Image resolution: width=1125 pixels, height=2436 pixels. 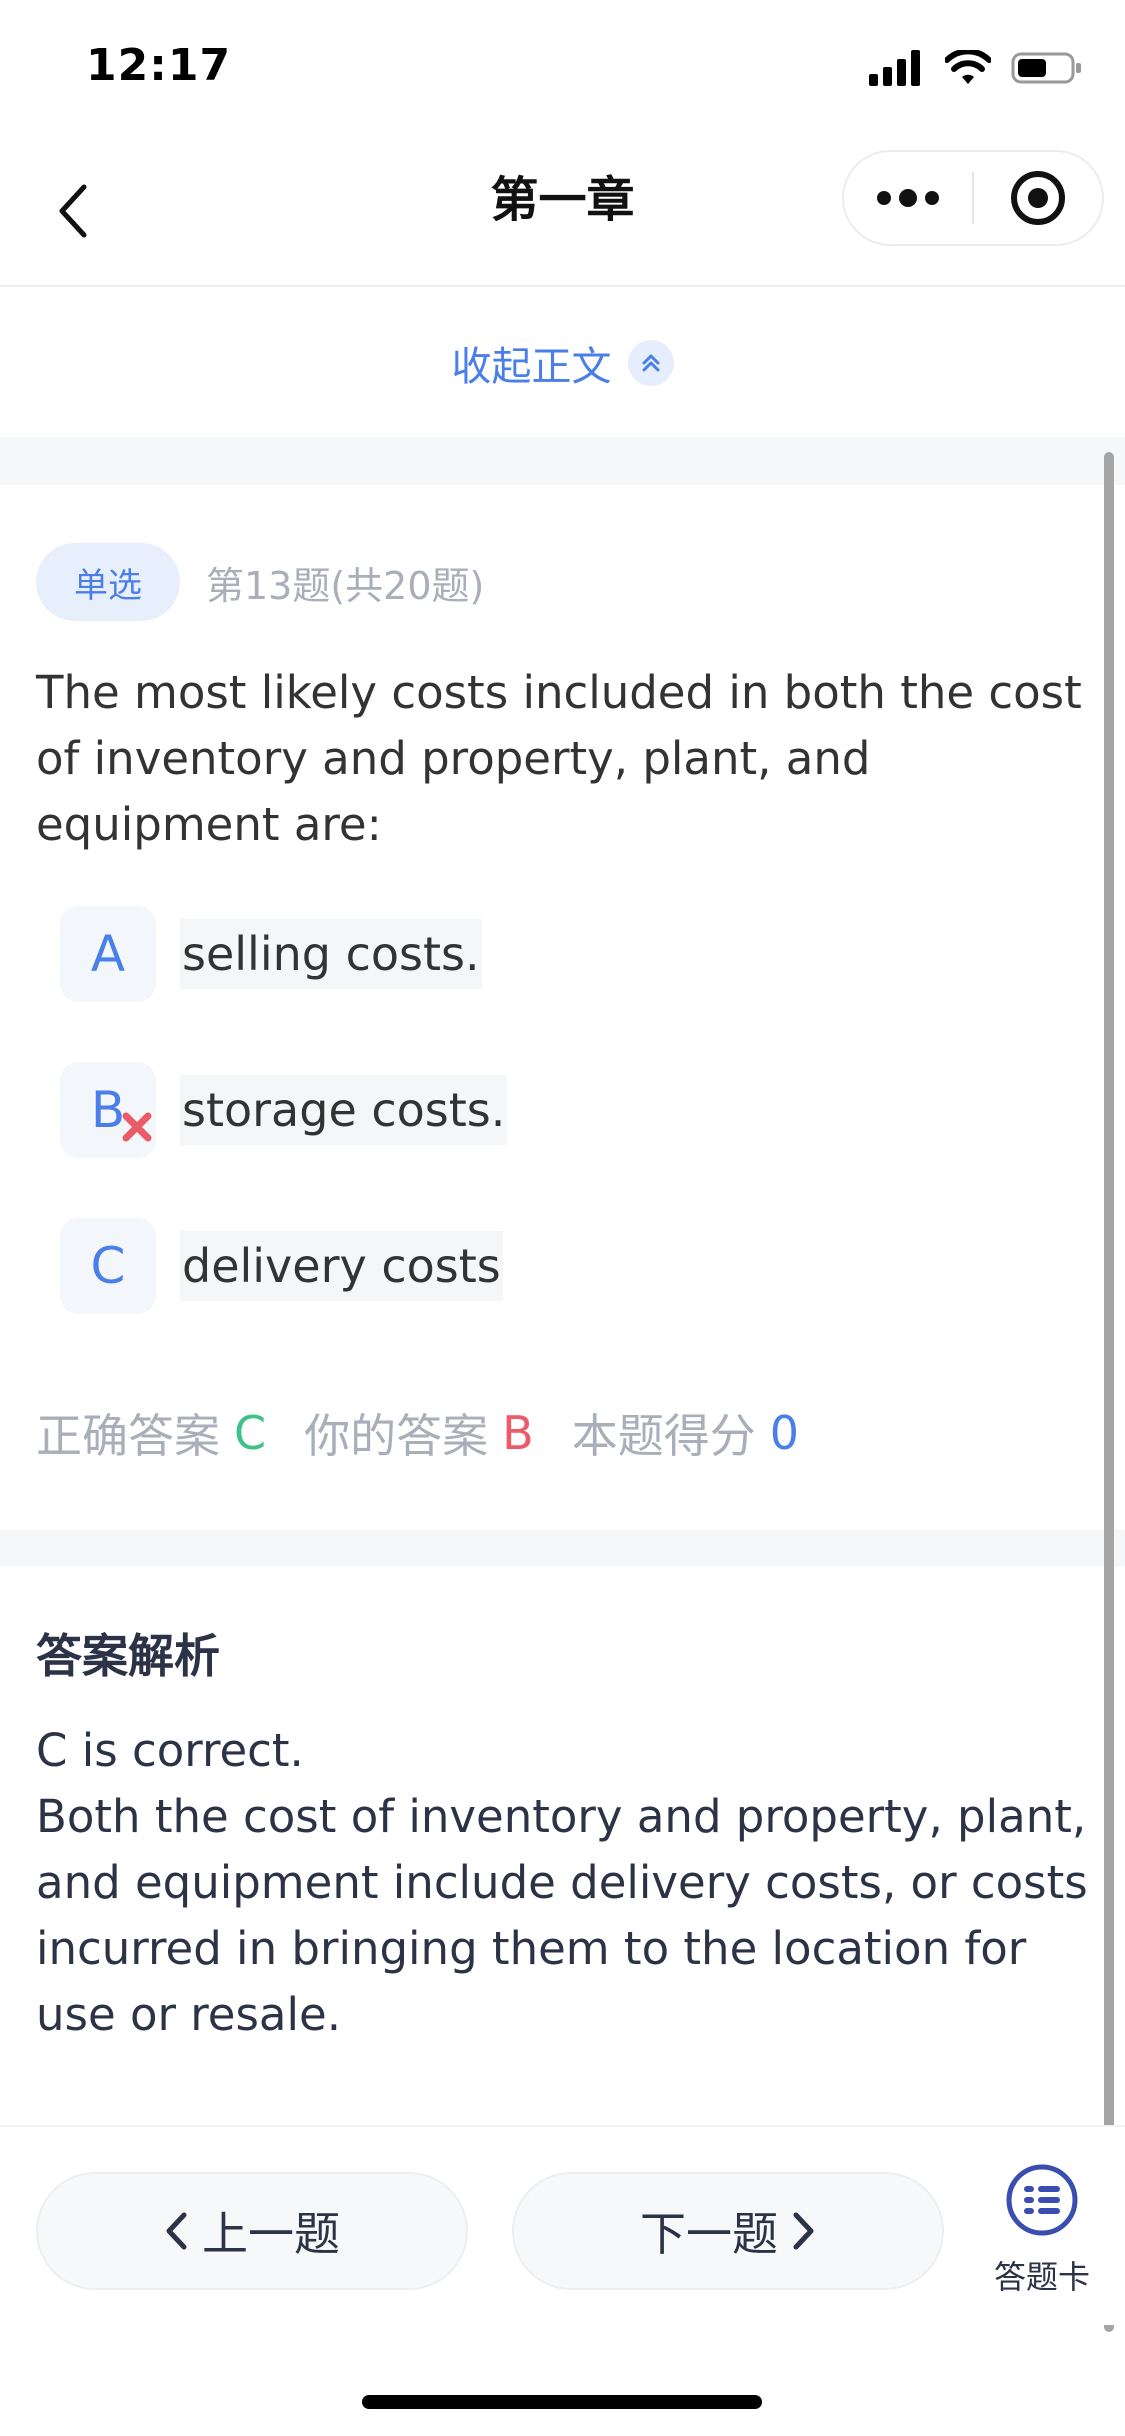 I want to click on score-value: 0, so click(x=784, y=1433).